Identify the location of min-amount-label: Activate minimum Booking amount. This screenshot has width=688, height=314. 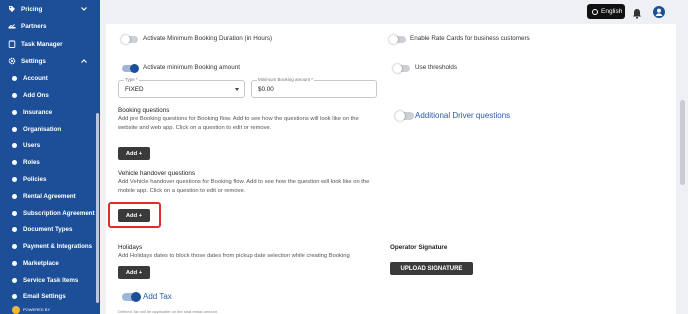
(191, 67).